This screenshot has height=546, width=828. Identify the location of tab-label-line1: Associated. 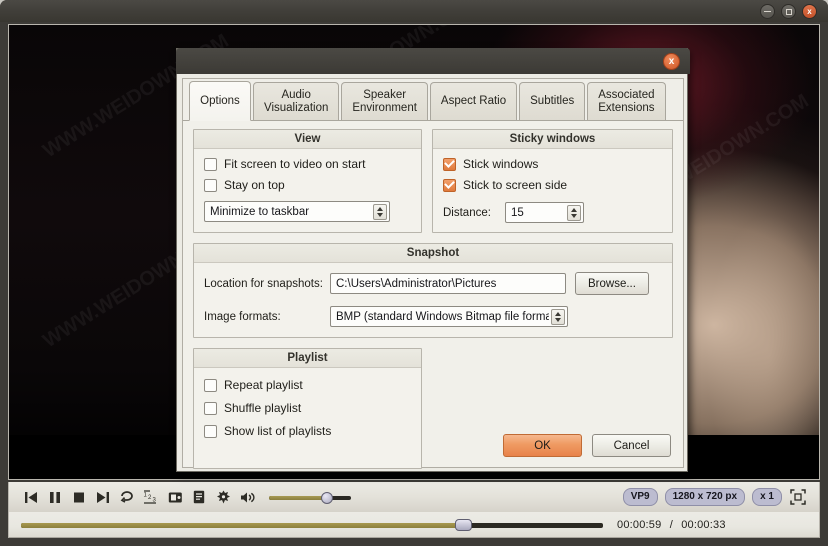
(626, 94).